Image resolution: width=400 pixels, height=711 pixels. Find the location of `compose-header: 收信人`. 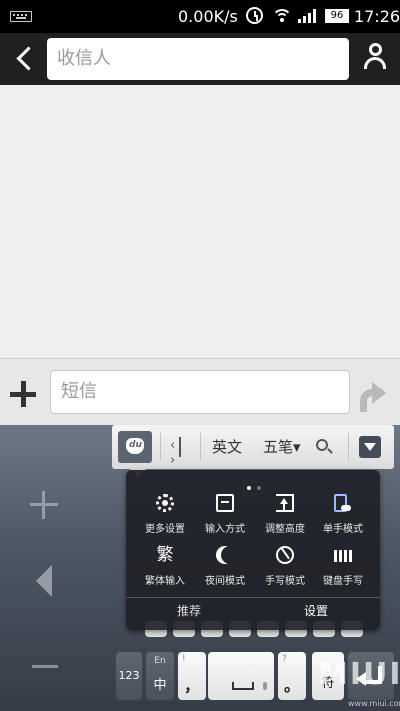

compose-header: 收信人 is located at coordinates (200, 59).